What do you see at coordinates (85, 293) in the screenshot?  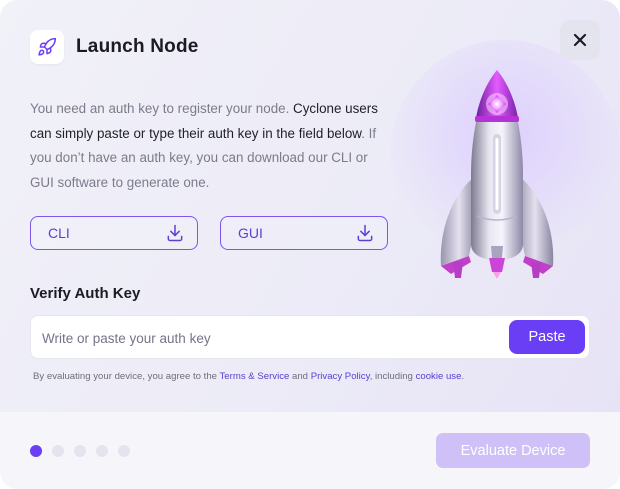 I see `verify-auth-key-label: Verify Auth Key` at bounding box center [85, 293].